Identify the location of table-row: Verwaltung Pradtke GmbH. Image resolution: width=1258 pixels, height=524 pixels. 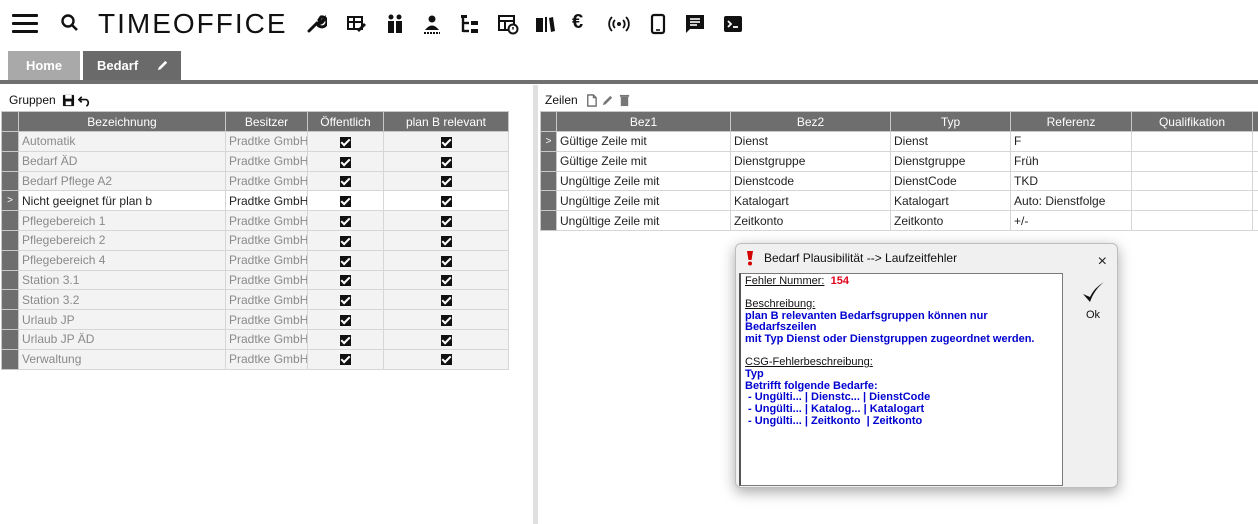
(255, 359).